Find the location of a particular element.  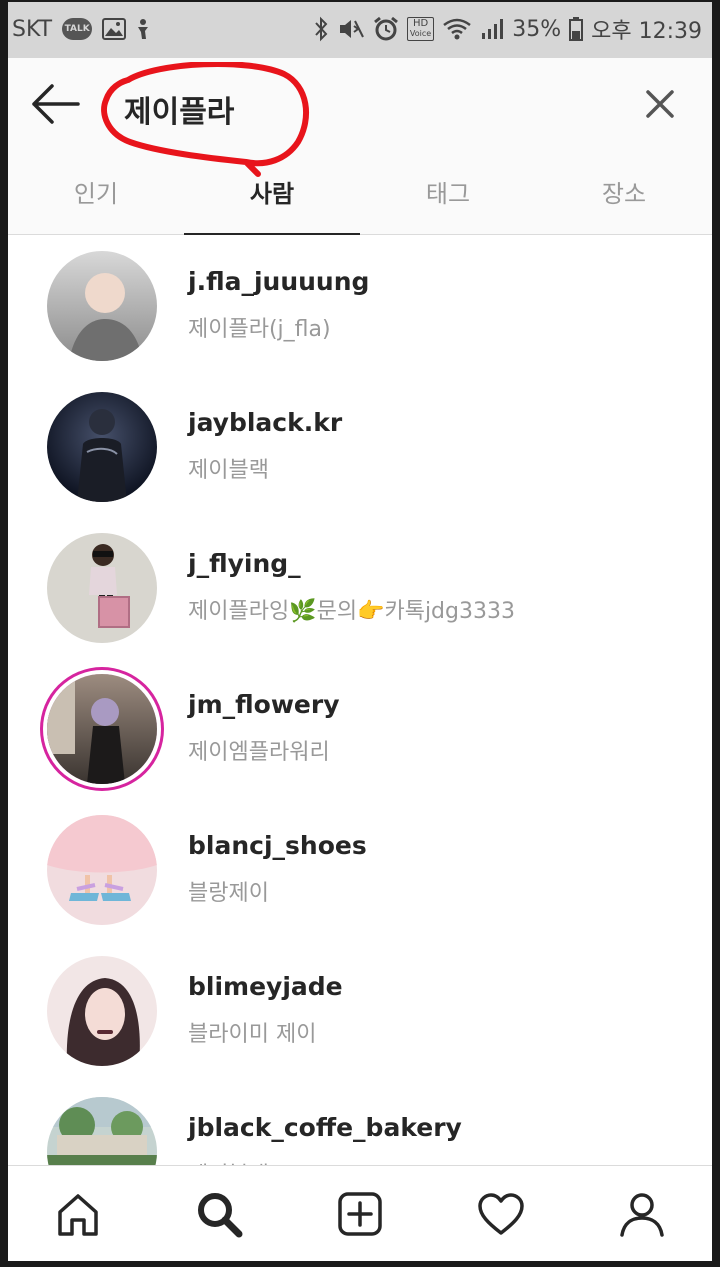

clear-search-button is located at coordinates (660, 104).